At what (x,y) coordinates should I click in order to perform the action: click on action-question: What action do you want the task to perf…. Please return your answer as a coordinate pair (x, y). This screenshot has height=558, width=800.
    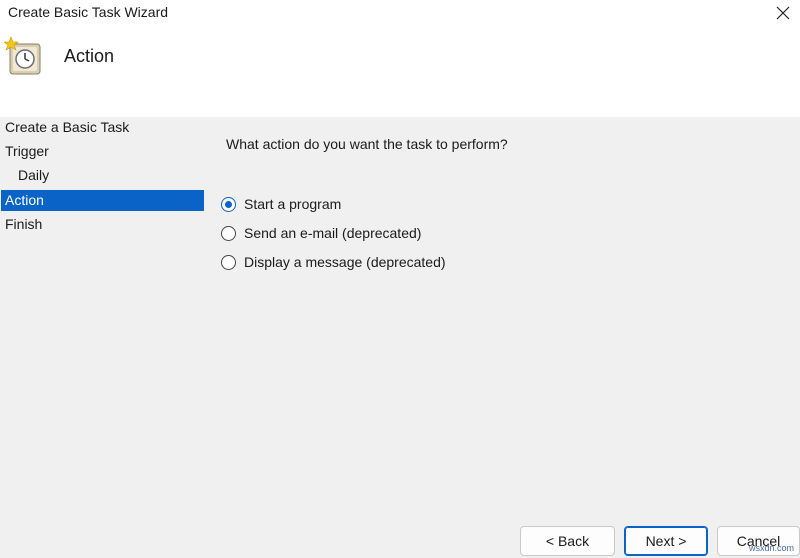
    Looking at the image, I should click on (367, 144).